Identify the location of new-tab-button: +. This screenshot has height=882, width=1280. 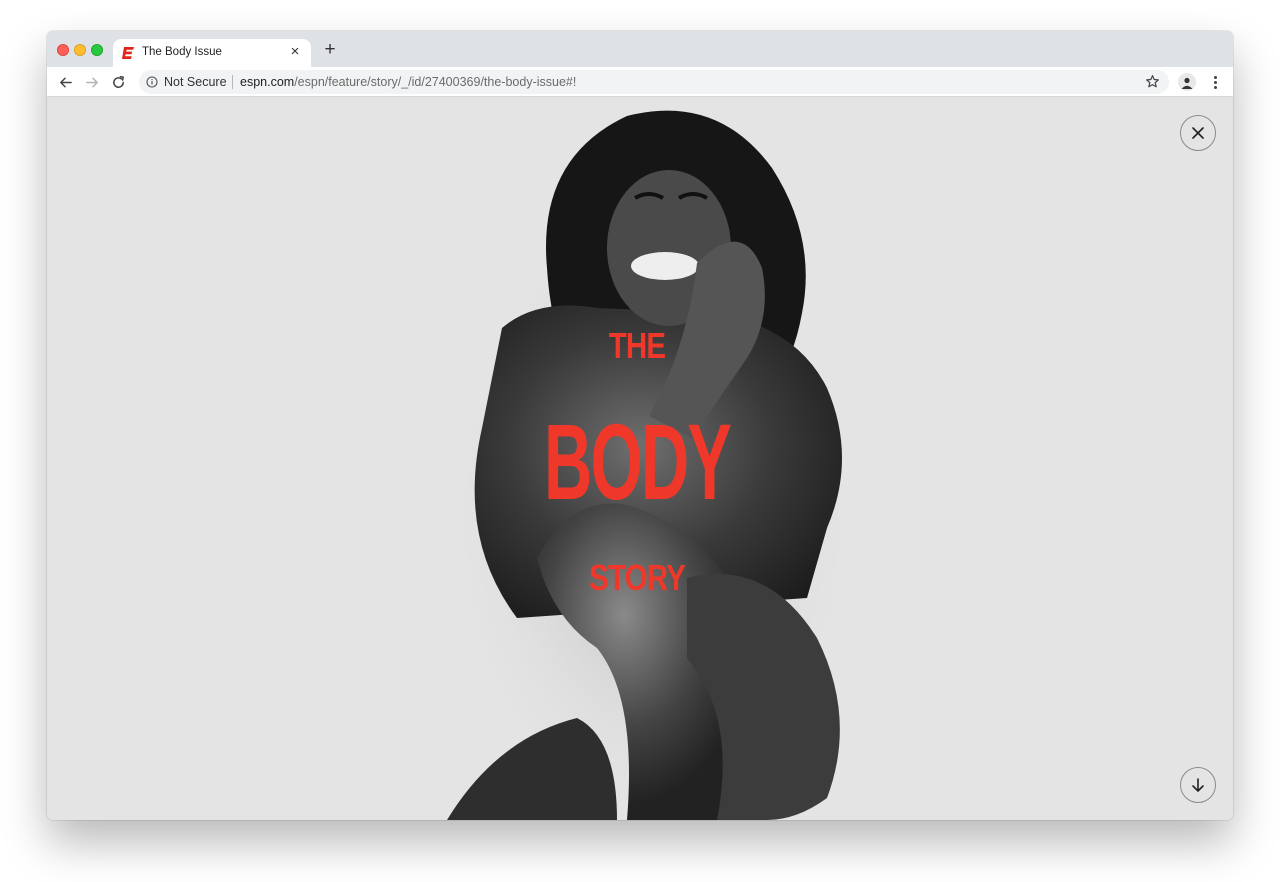
(330, 49).